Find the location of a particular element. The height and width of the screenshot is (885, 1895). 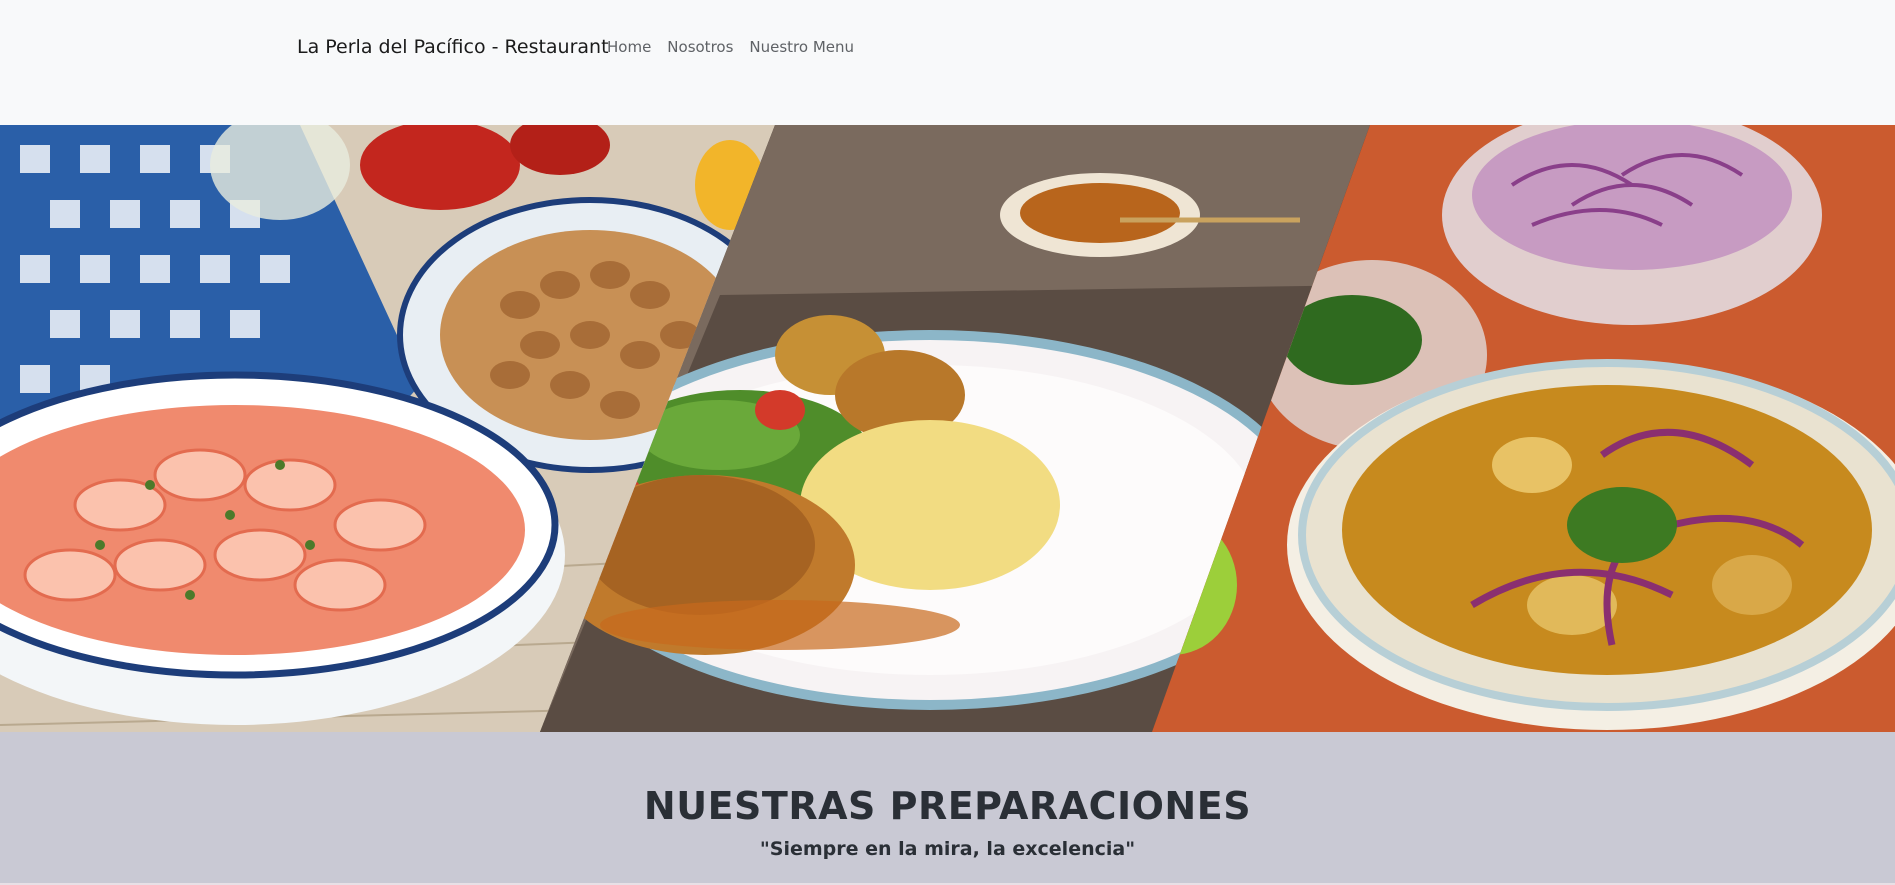

section-title: NUESTRAS PREPARACIONES is located at coordinates (947, 806).